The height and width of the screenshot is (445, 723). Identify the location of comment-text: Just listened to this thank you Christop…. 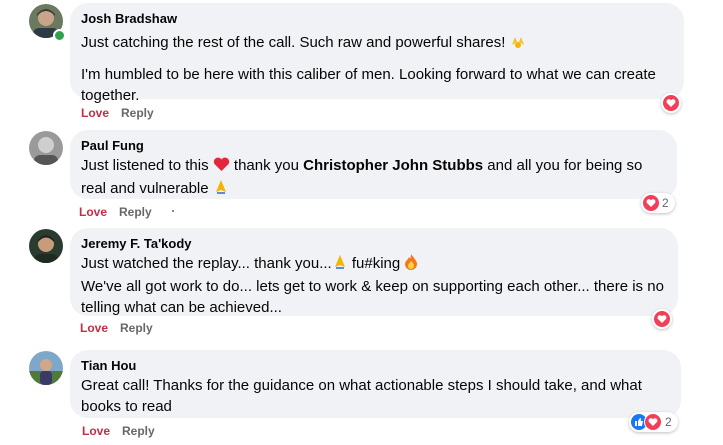
(373, 178).